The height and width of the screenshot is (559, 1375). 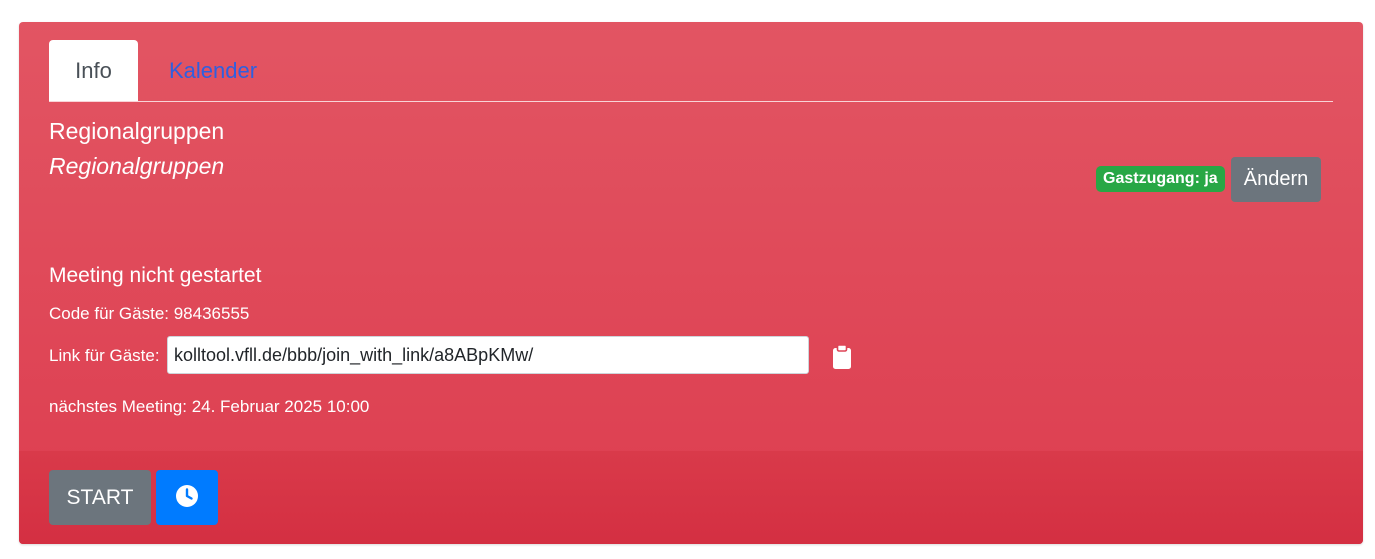 What do you see at coordinates (93, 70) in the screenshot?
I see `tab-info: Info` at bounding box center [93, 70].